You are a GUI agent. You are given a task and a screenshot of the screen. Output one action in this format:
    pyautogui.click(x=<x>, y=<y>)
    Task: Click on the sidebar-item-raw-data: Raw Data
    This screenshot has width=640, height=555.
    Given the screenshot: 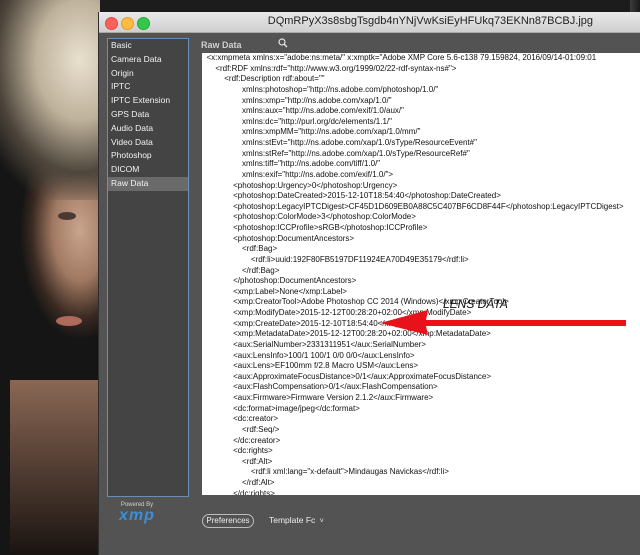 What is the action you would take?
    pyautogui.click(x=148, y=183)
    